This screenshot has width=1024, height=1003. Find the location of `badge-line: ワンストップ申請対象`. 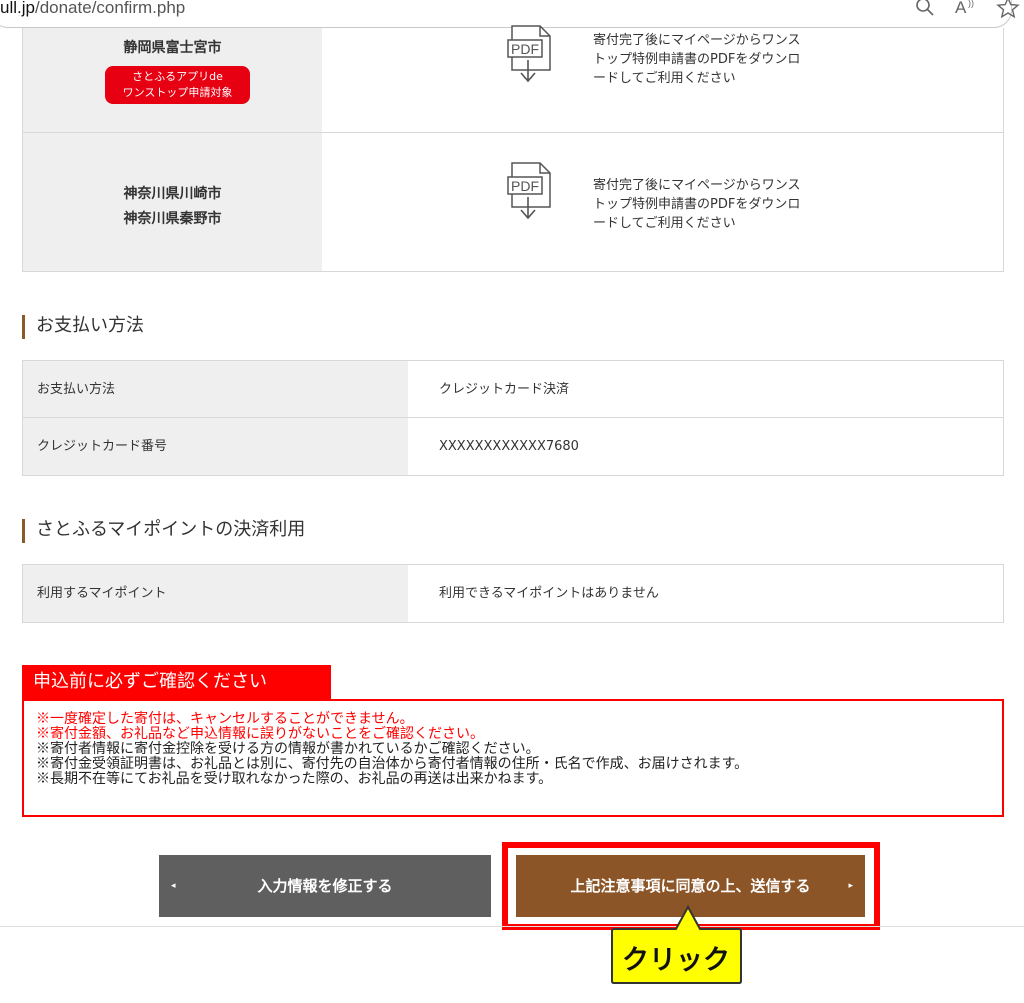

badge-line: ワンストップ申請対象 is located at coordinates (177, 92).